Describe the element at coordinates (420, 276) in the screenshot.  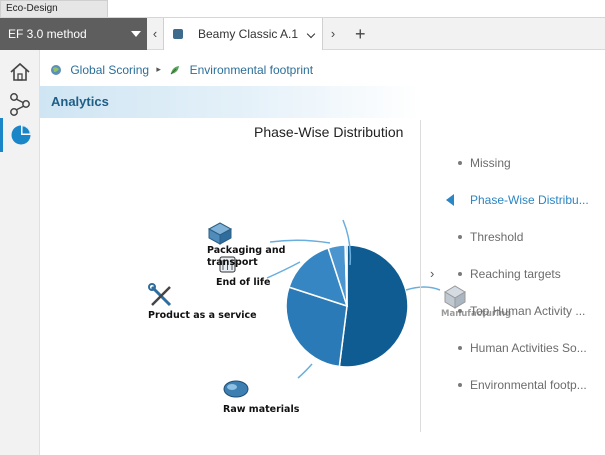
I see `panel-divider` at that location.